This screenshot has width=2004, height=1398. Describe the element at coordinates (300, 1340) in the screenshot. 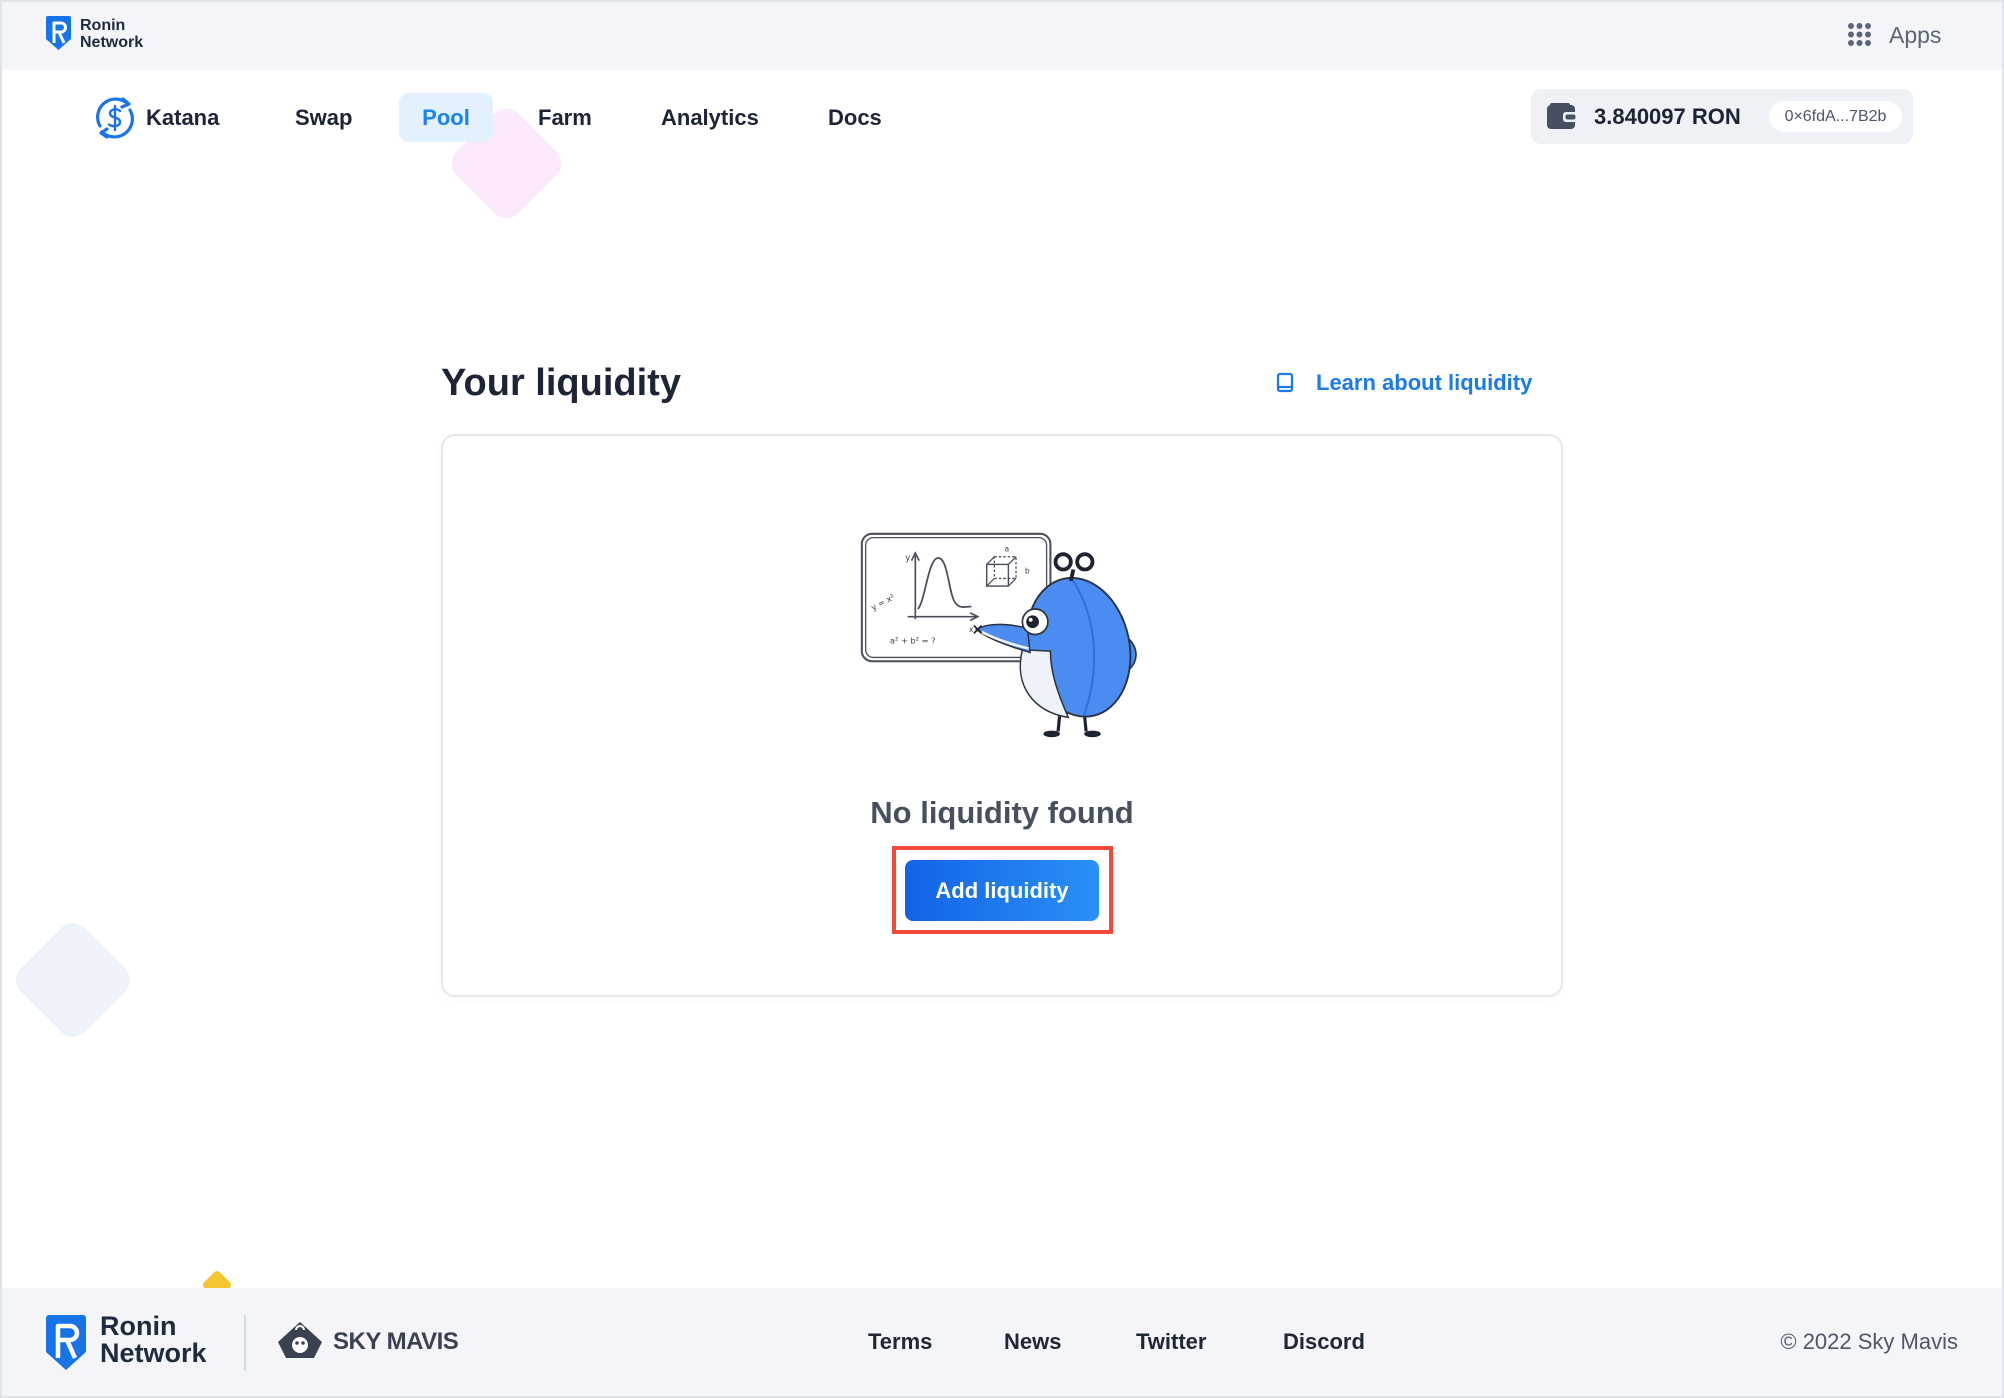

I see `sky-mavis-icon` at that location.